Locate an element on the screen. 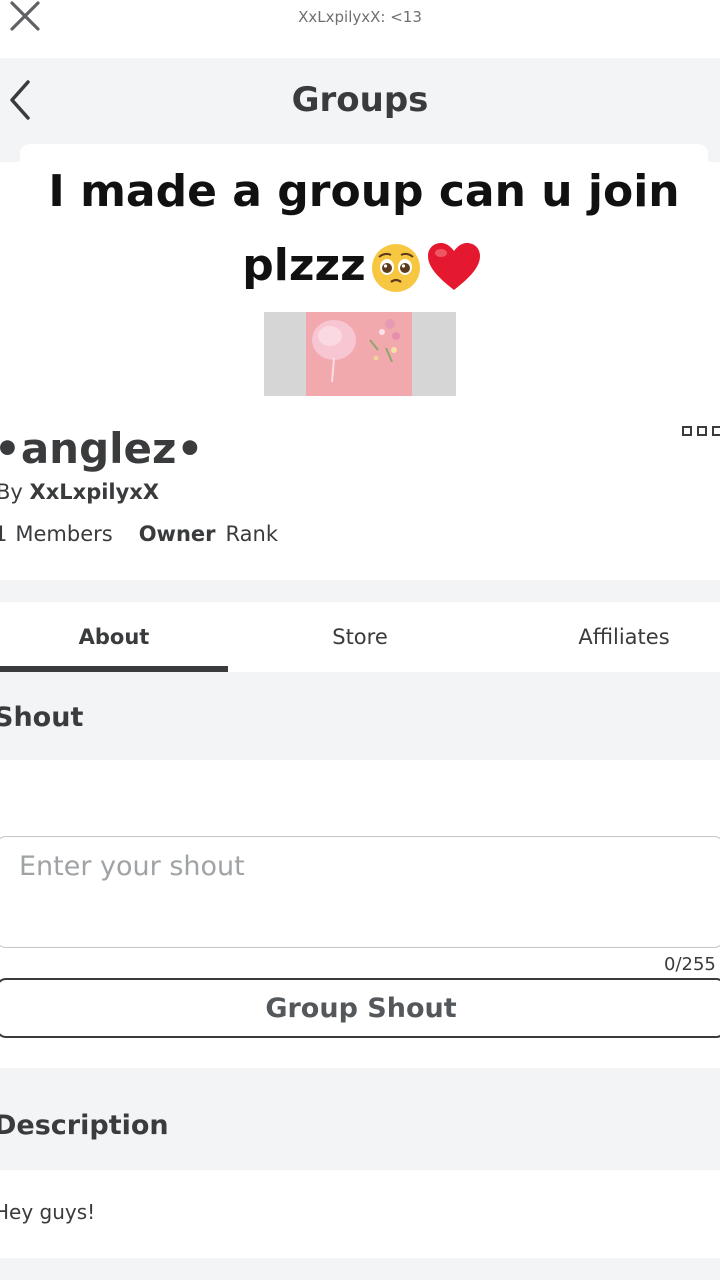  group-stats: 1 Members Owner Rank is located at coordinates (139, 534).